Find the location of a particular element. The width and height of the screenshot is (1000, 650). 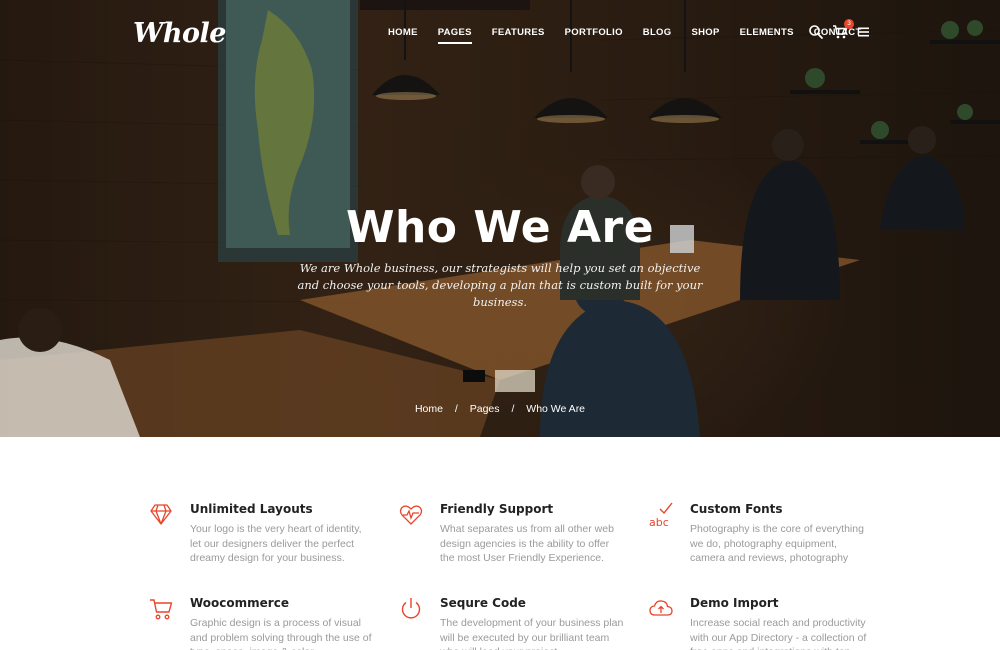

brand-logo: Whole is located at coordinates (179, 33).